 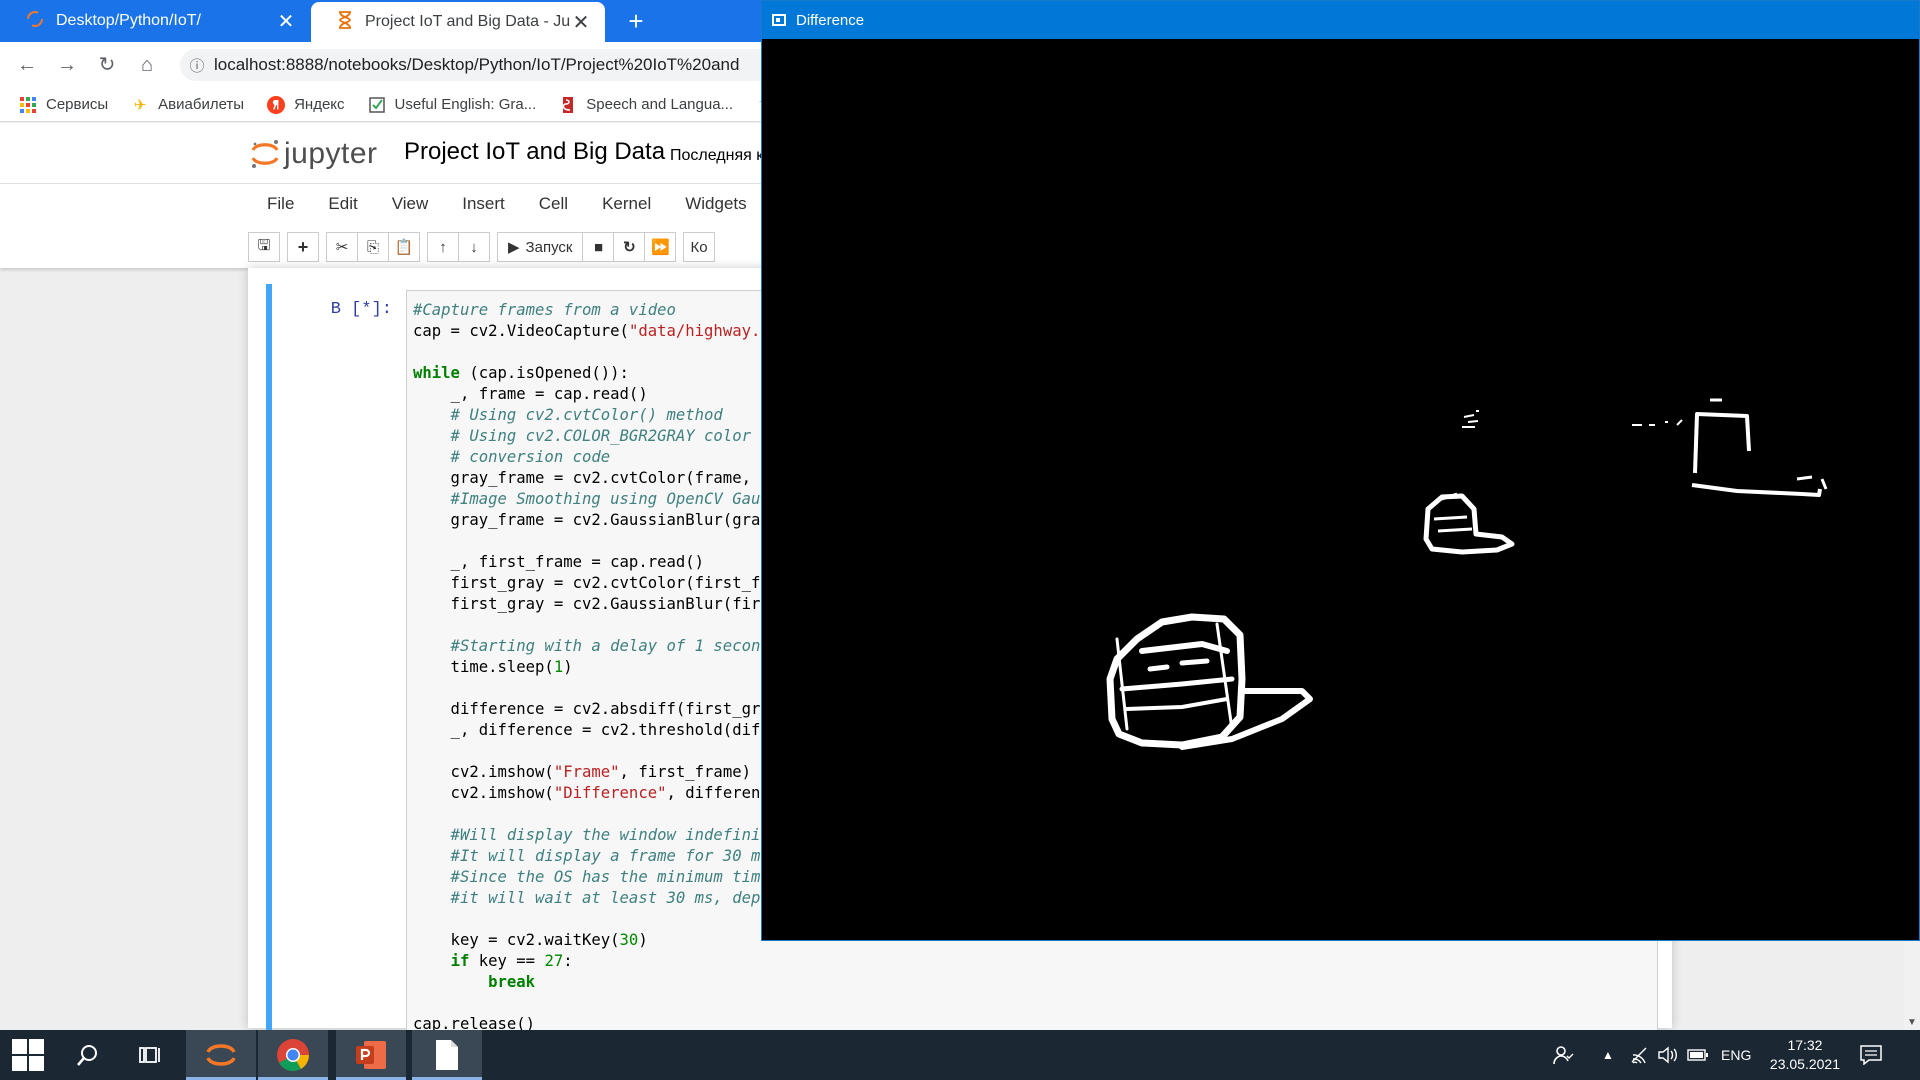 I want to click on save-button: 🖫, so click(x=264, y=247).